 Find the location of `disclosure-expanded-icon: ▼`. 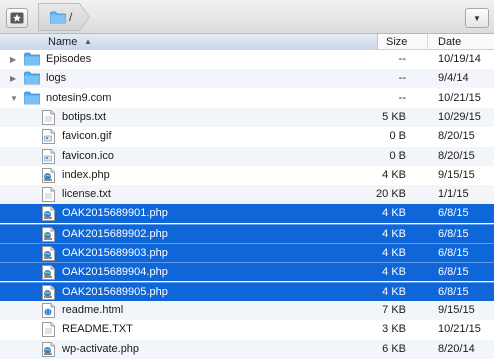

disclosure-expanded-icon: ▼ is located at coordinates (14, 98).